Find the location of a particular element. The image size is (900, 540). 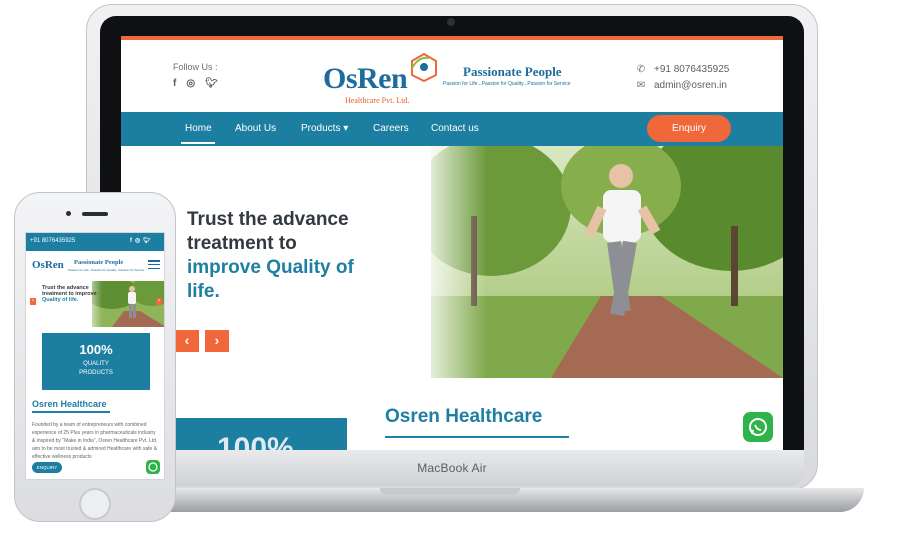

social-links: f ◎ 🐦︎ is located at coordinates (195, 83).